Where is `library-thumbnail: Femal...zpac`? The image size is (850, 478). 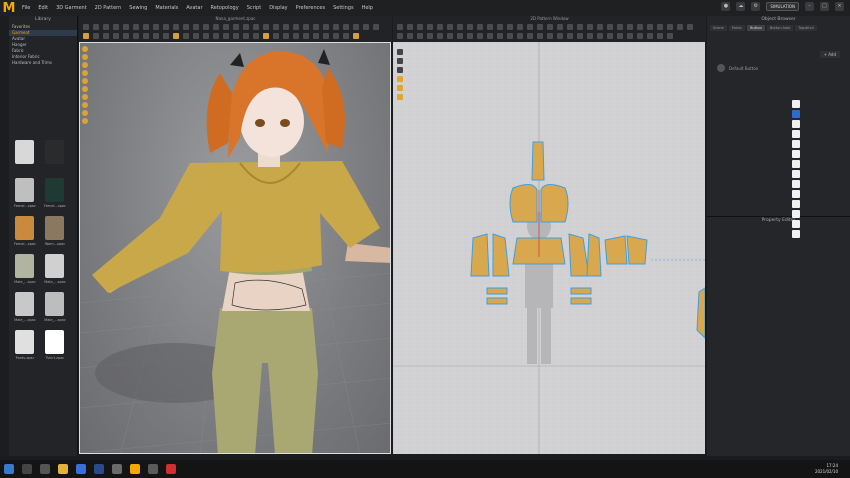 library-thumbnail: Femal...zpac is located at coordinates (25, 195).